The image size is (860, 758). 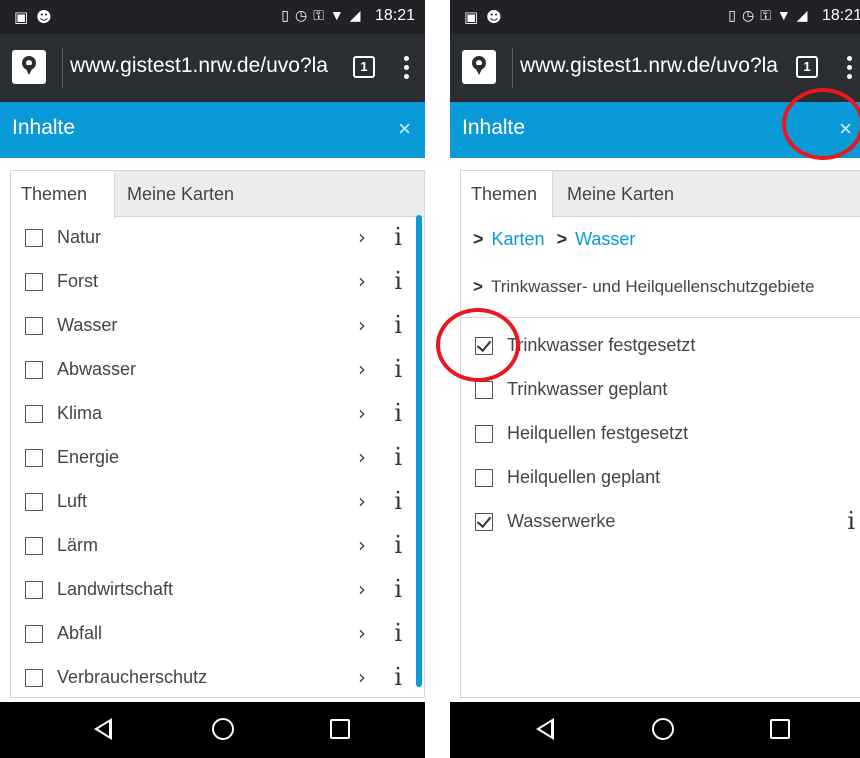 I want to click on list-item: Abfall › i, so click(x=217, y=635).